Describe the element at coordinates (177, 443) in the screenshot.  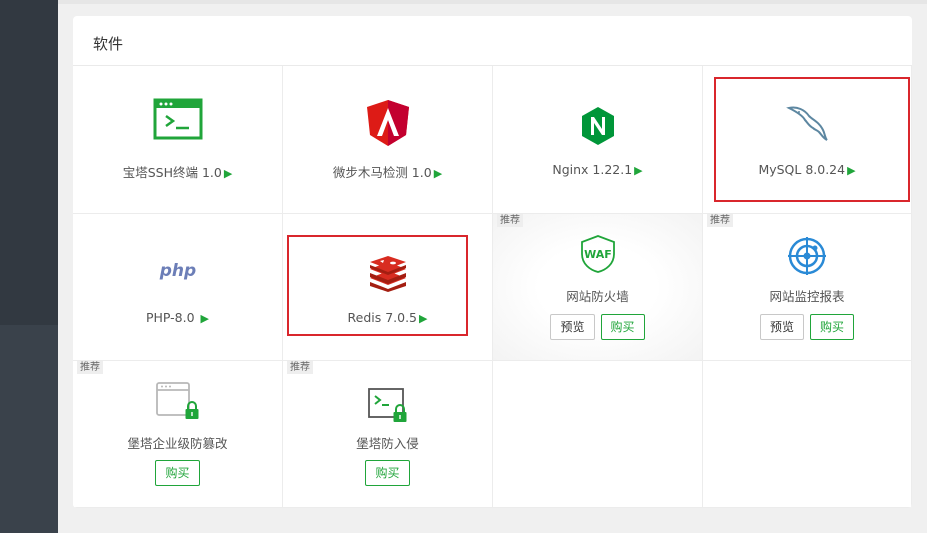
I see `software-name: 堡塔企业级防篡改` at that location.